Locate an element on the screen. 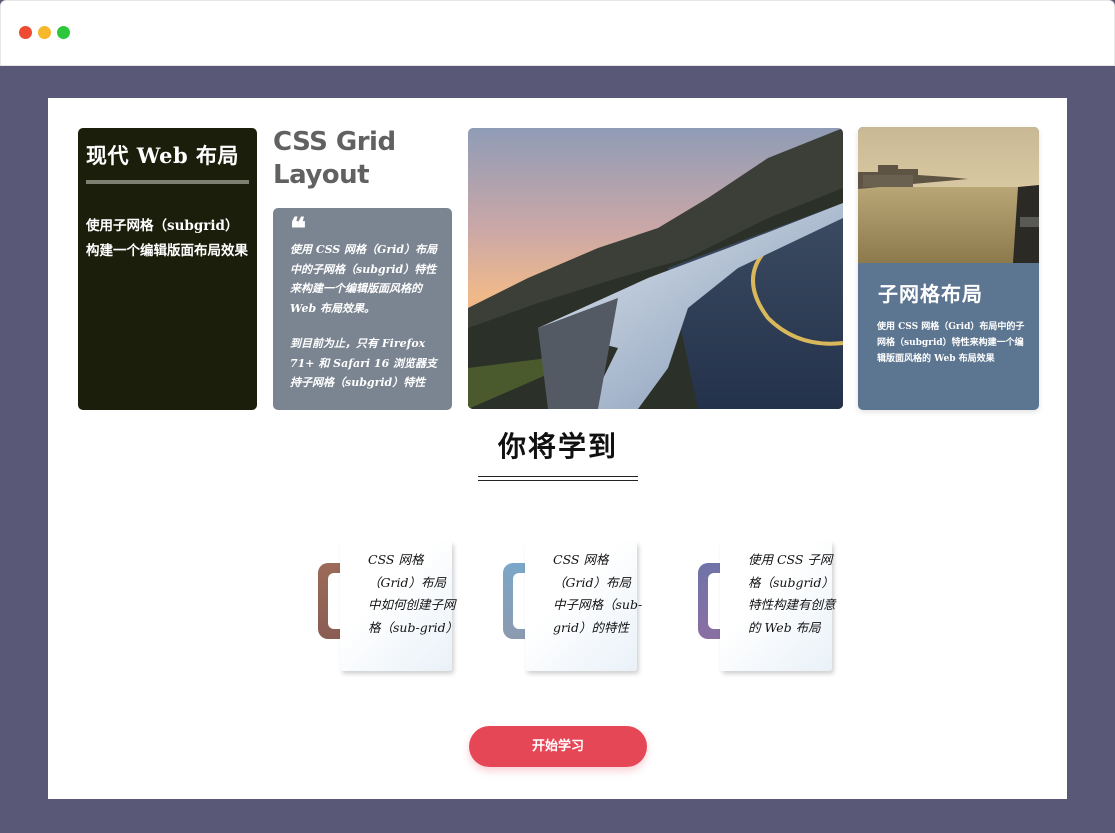 The height and width of the screenshot is (833, 1115). learn-section-title: 你将学到 is located at coordinates (557, 446).